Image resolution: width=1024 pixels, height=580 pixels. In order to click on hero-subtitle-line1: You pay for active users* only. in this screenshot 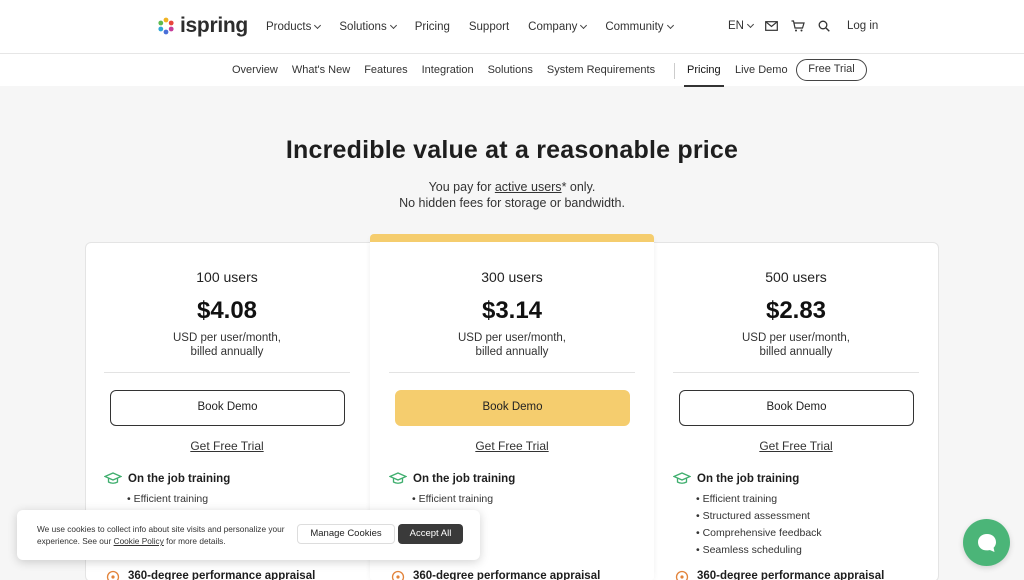, I will do `click(512, 187)`.